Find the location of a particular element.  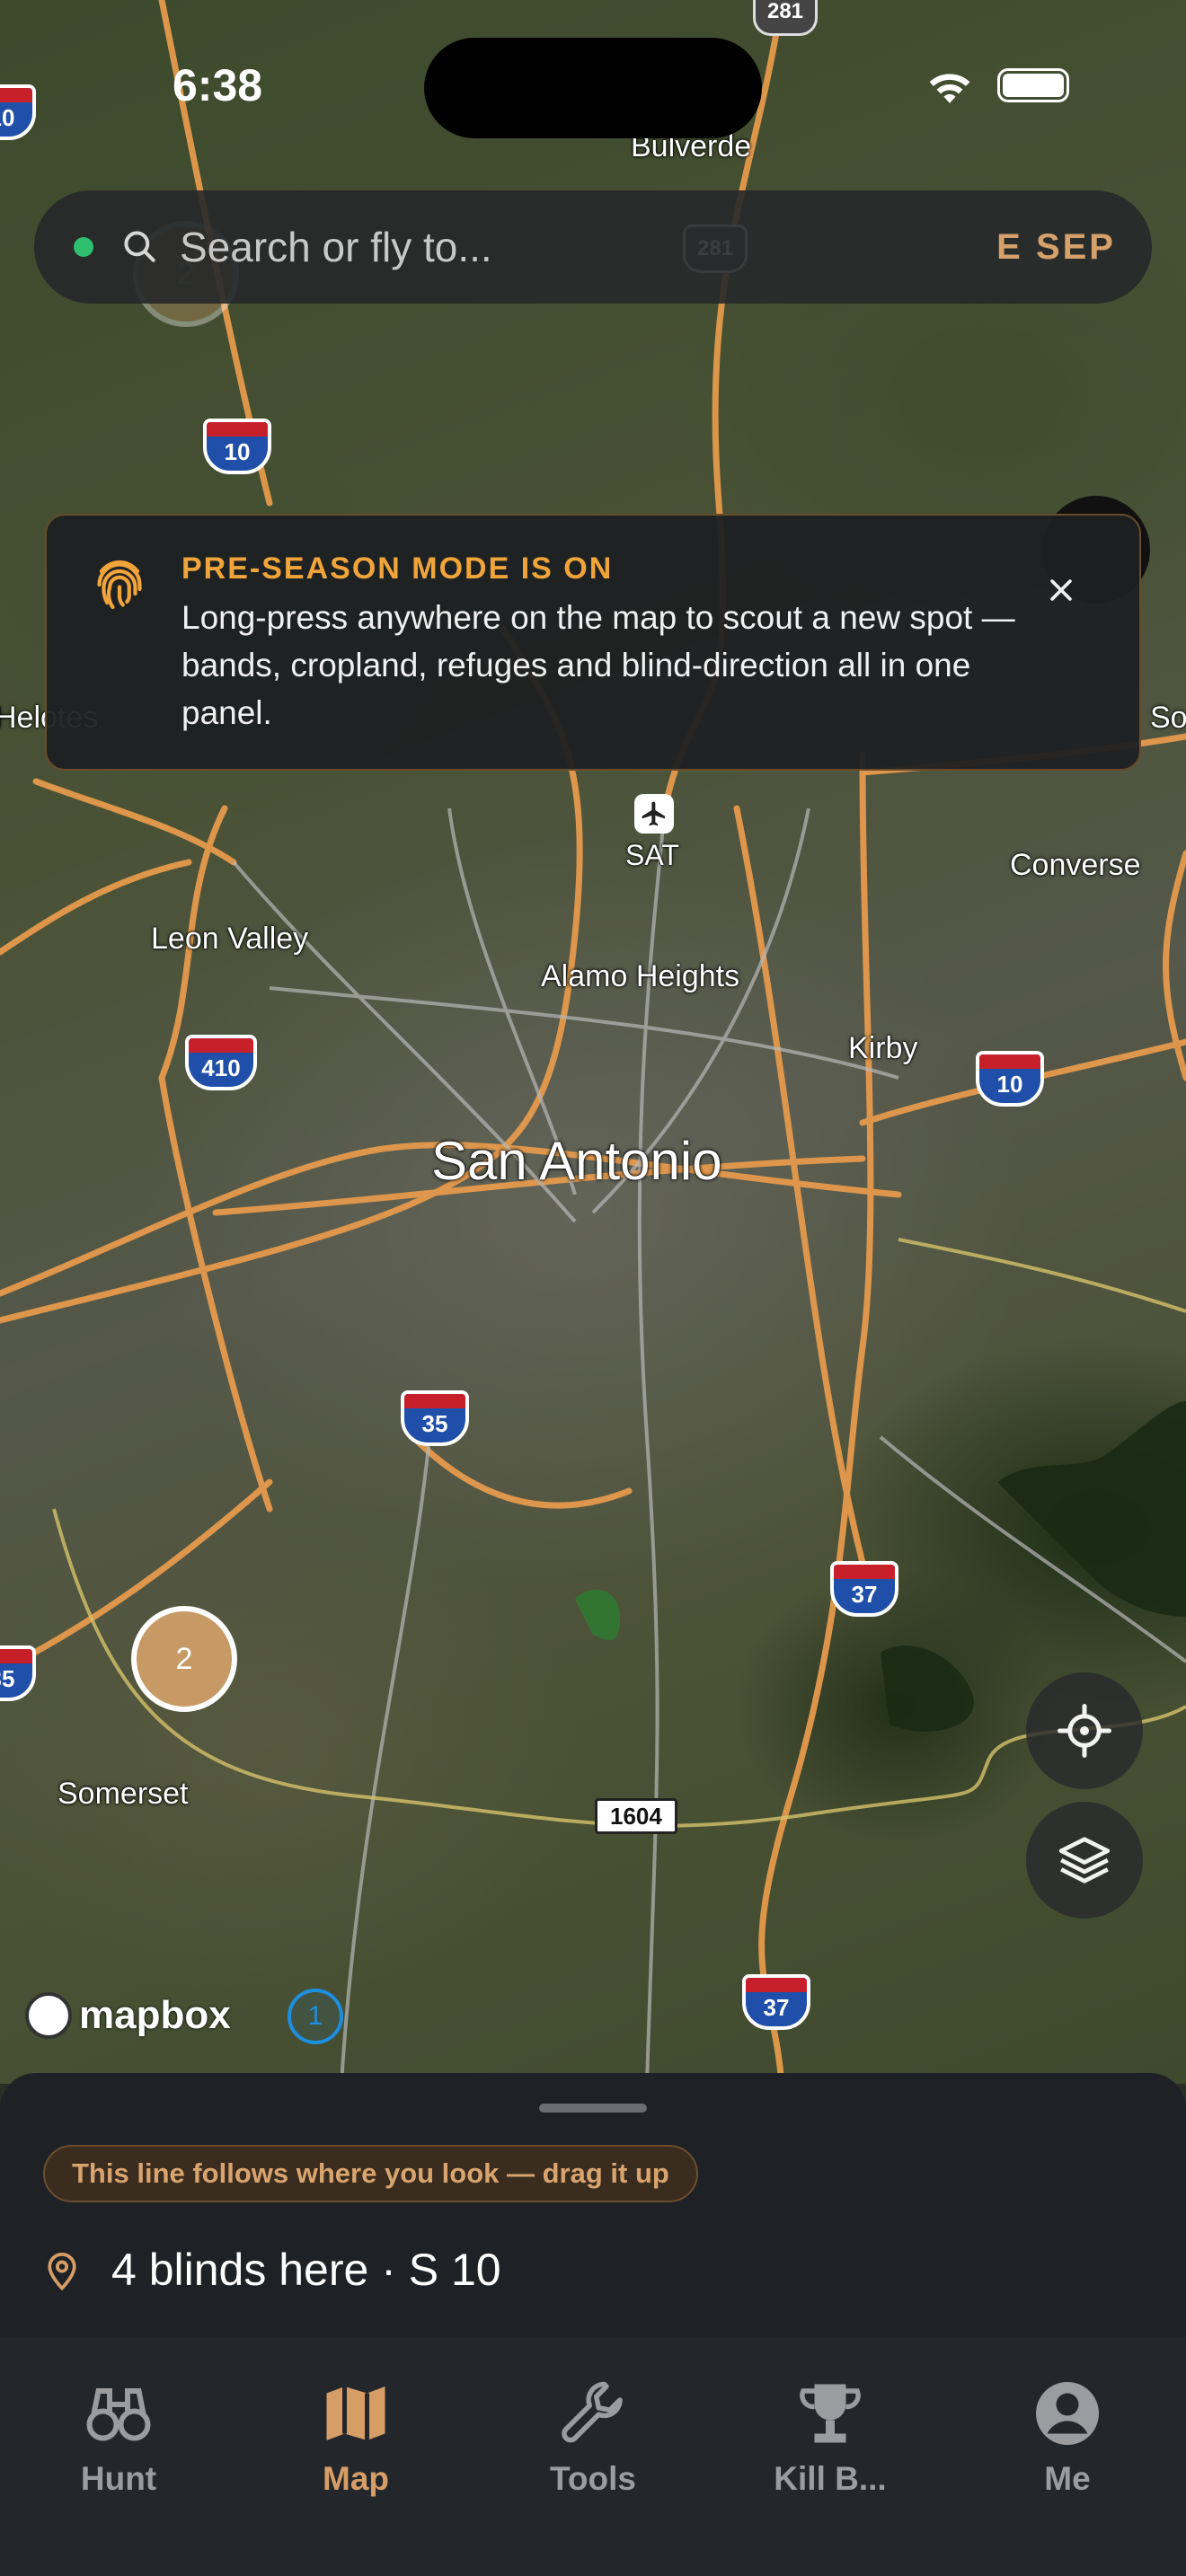

location-info-row: 4 blinds here · S 10 is located at coordinates (272, 2270).